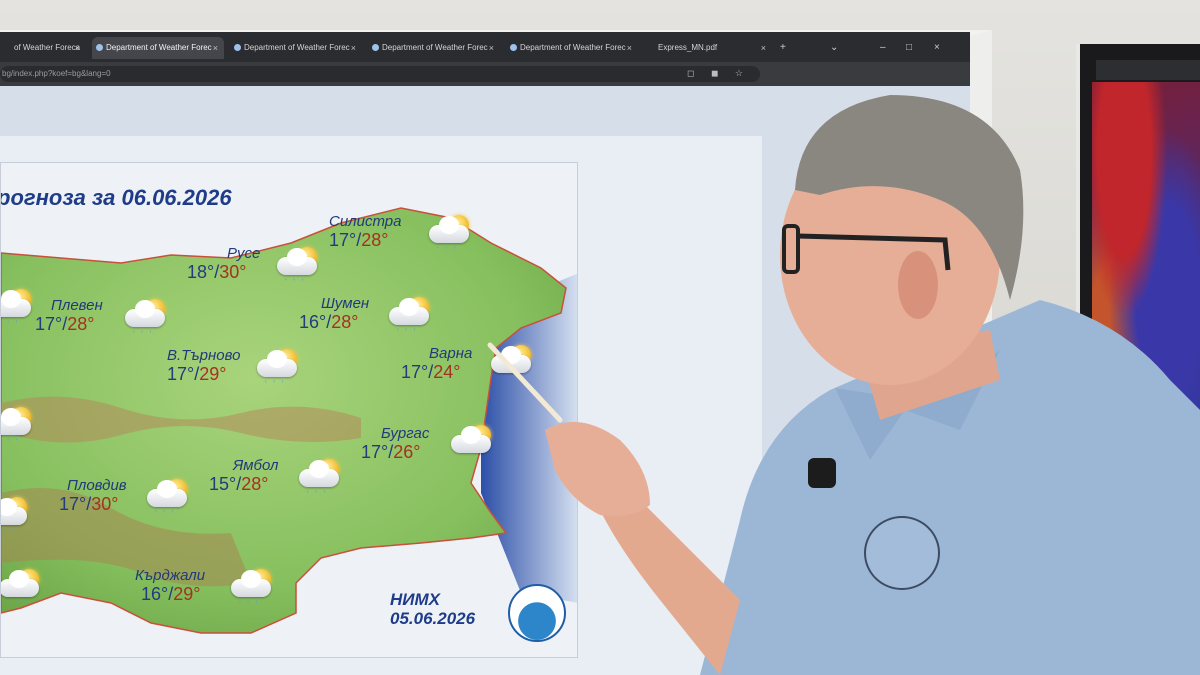  Describe the element at coordinates (525, 382) in the screenshot. I see `pointer-stick` at that location.